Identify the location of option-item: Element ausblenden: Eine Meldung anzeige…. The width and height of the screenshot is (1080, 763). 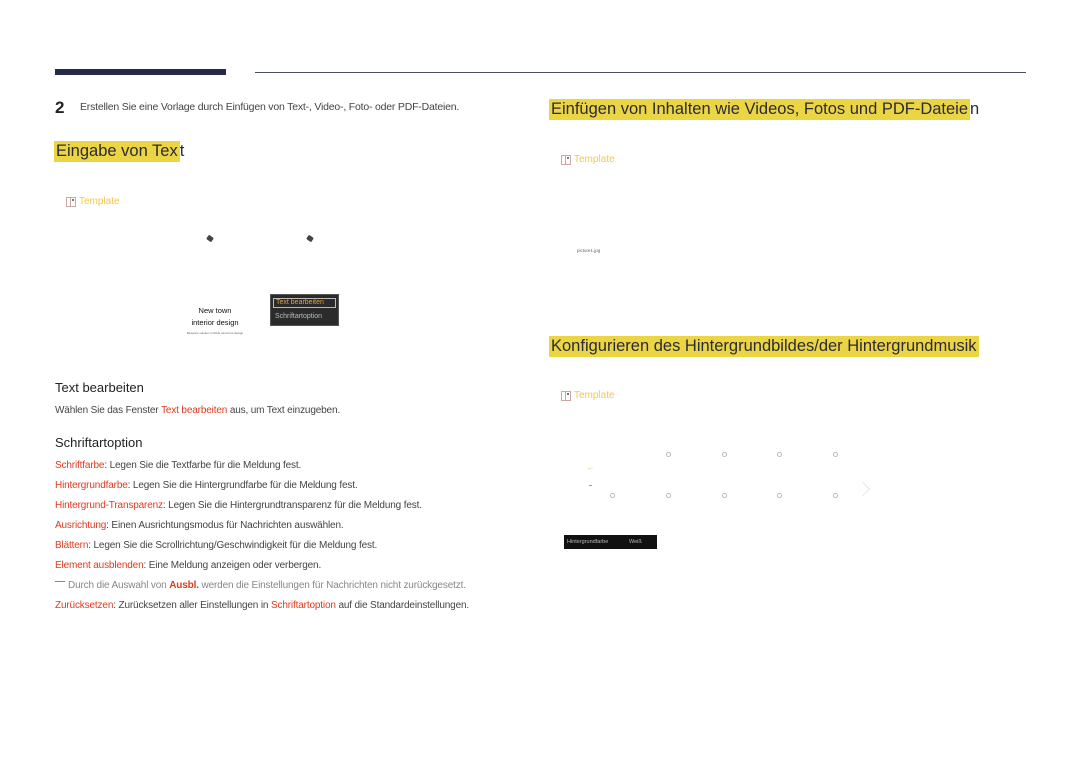
(188, 565).